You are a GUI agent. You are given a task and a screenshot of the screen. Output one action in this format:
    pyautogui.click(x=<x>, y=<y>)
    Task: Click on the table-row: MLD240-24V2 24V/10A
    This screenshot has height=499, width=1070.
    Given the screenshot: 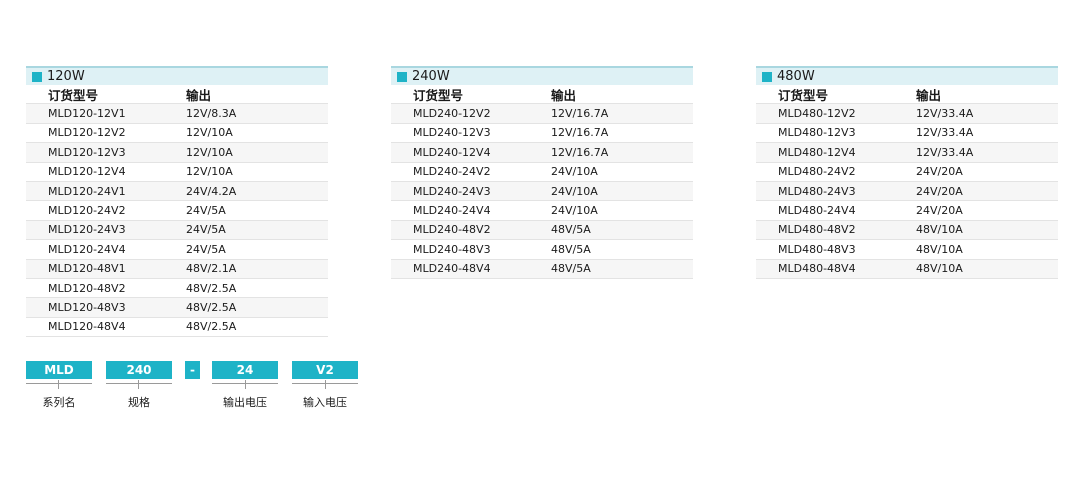 What is the action you would take?
    pyautogui.click(x=542, y=172)
    